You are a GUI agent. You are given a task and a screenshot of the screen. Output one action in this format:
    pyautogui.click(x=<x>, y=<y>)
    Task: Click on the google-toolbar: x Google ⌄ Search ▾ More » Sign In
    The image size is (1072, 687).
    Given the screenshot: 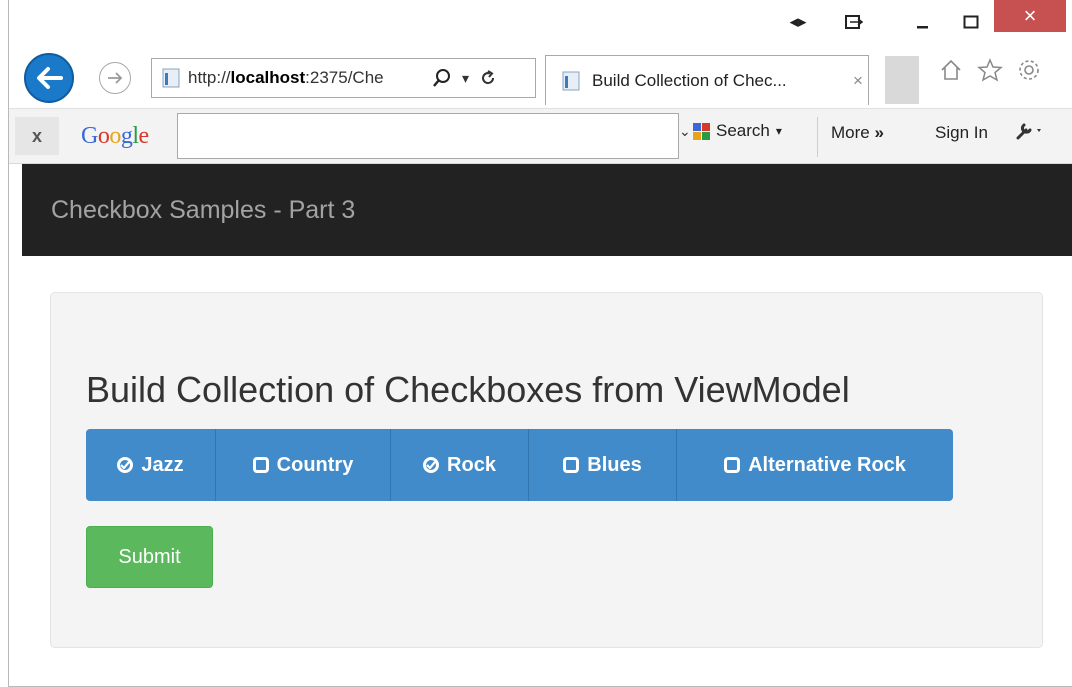 What is the action you would take?
    pyautogui.click(x=540, y=136)
    